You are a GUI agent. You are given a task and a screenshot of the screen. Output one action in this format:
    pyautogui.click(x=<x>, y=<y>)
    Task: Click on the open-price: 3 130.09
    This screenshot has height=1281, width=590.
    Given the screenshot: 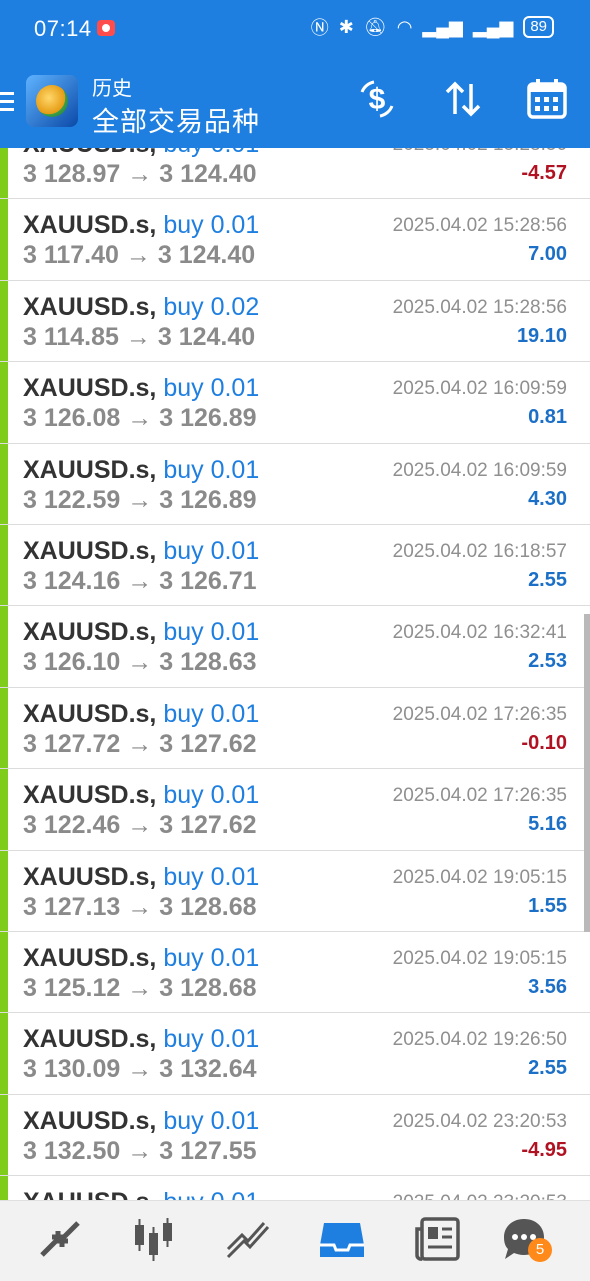 What is the action you would take?
    pyautogui.click(x=72, y=1069)
    